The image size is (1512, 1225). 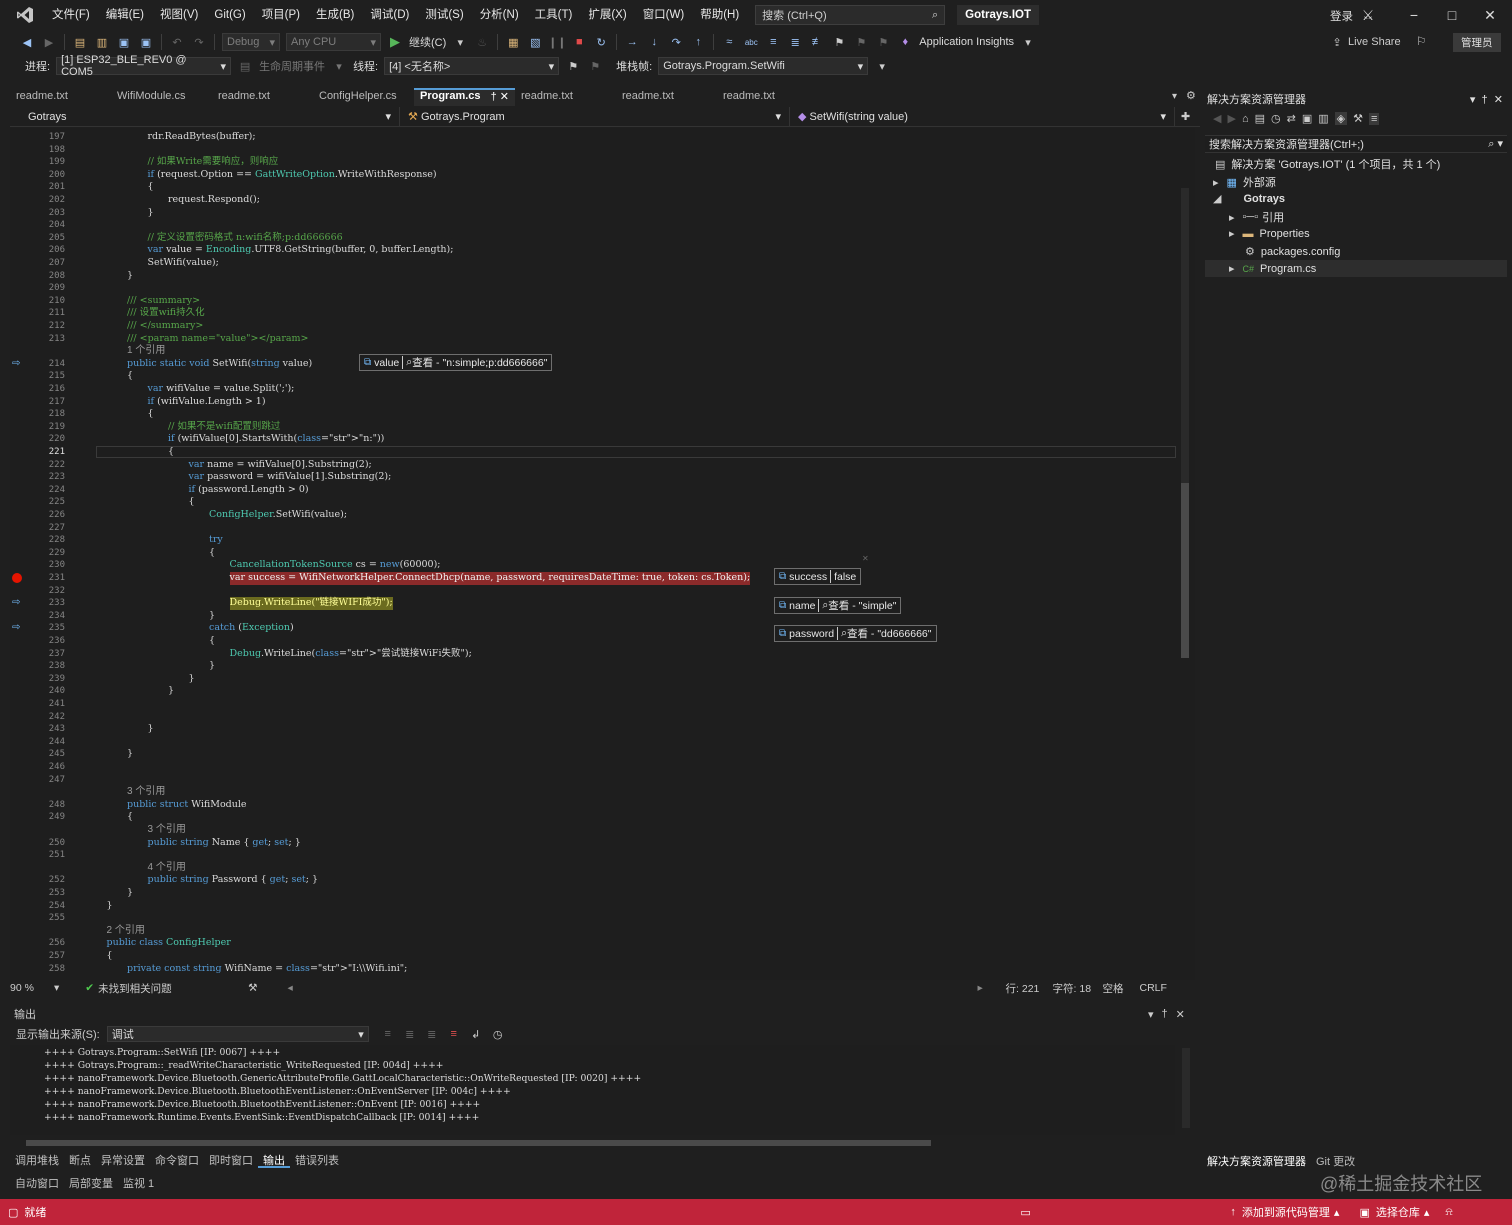 I want to click on menu-item: 编辑(E), so click(x=125, y=15).